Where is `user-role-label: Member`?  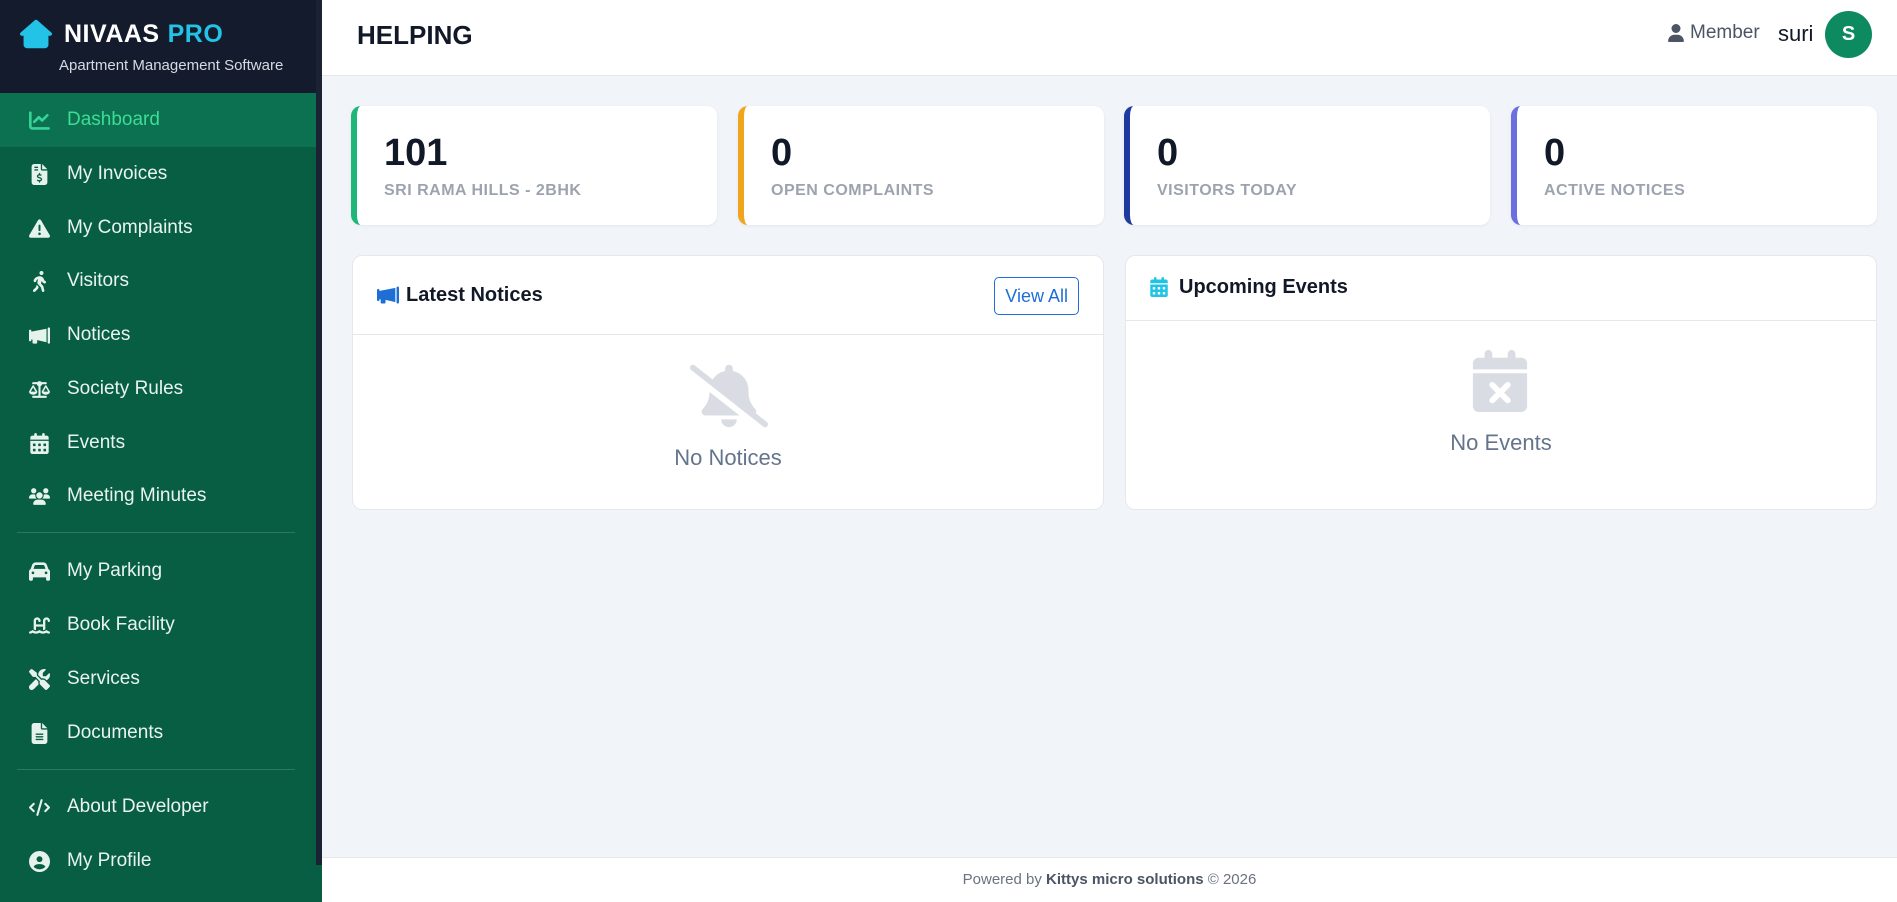 user-role-label: Member is located at coordinates (1725, 32).